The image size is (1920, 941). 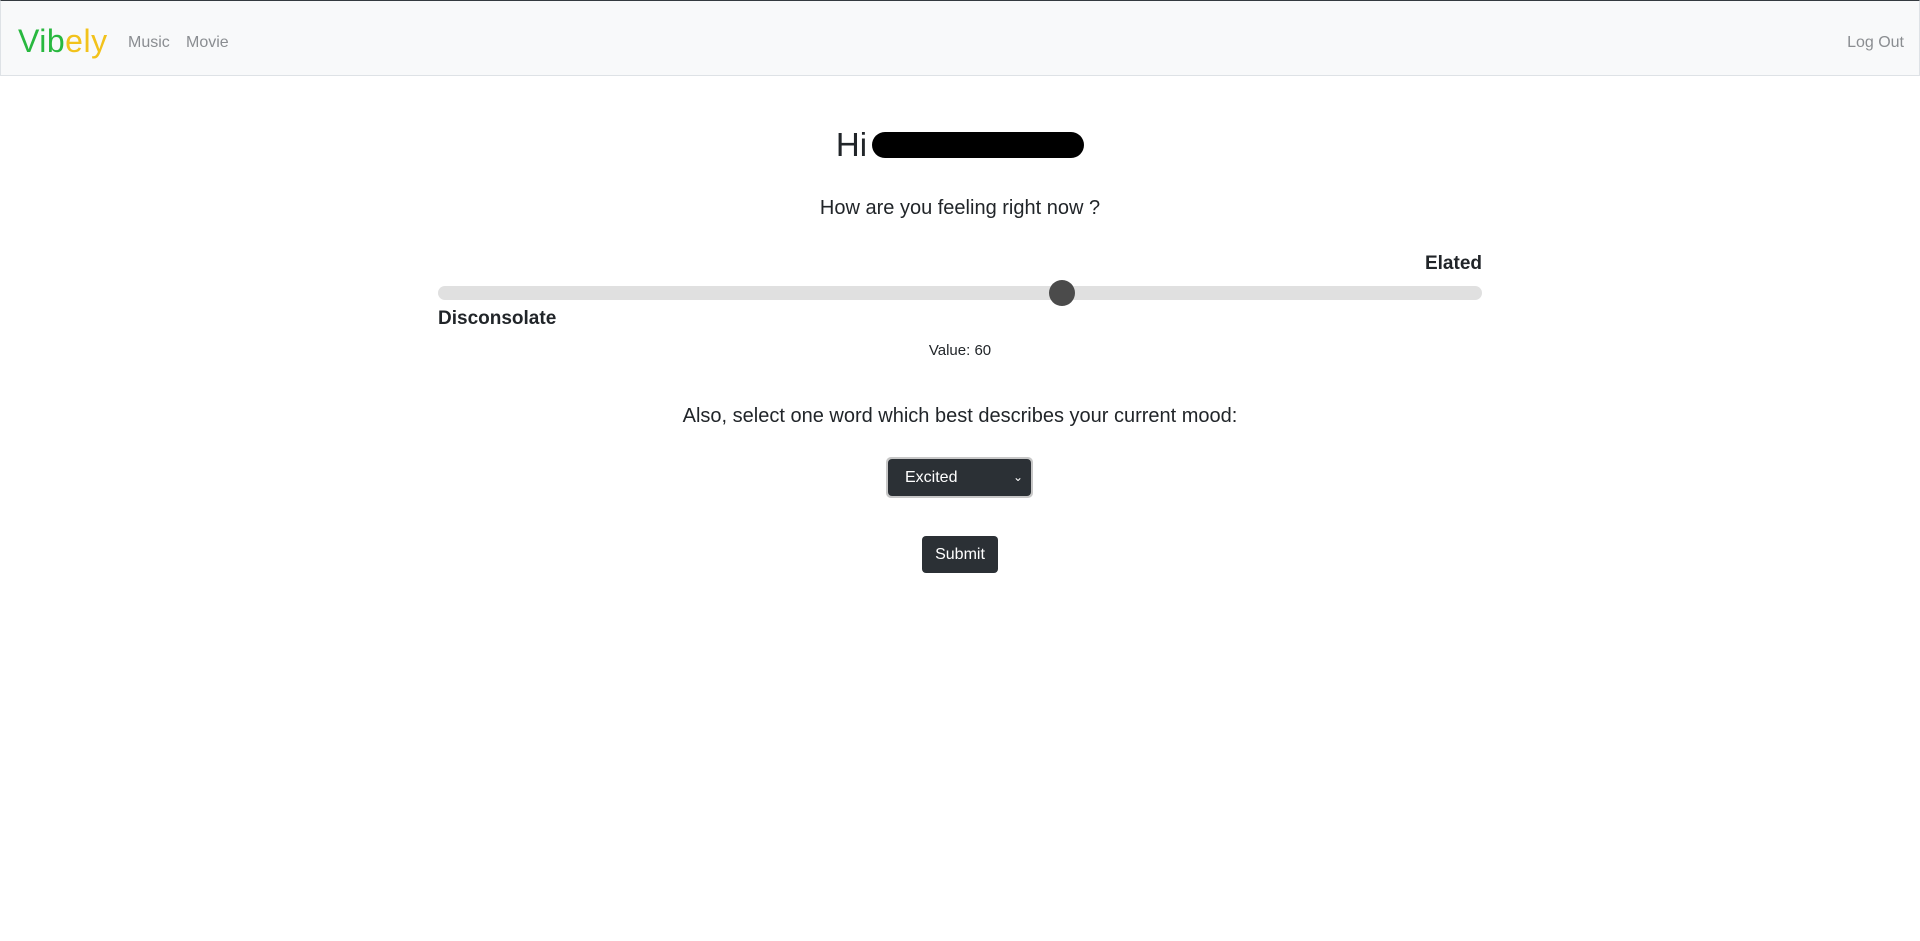 What do you see at coordinates (1875, 43) in the screenshot?
I see `logout-link: Log Out` at bounding box center [1875, 43].